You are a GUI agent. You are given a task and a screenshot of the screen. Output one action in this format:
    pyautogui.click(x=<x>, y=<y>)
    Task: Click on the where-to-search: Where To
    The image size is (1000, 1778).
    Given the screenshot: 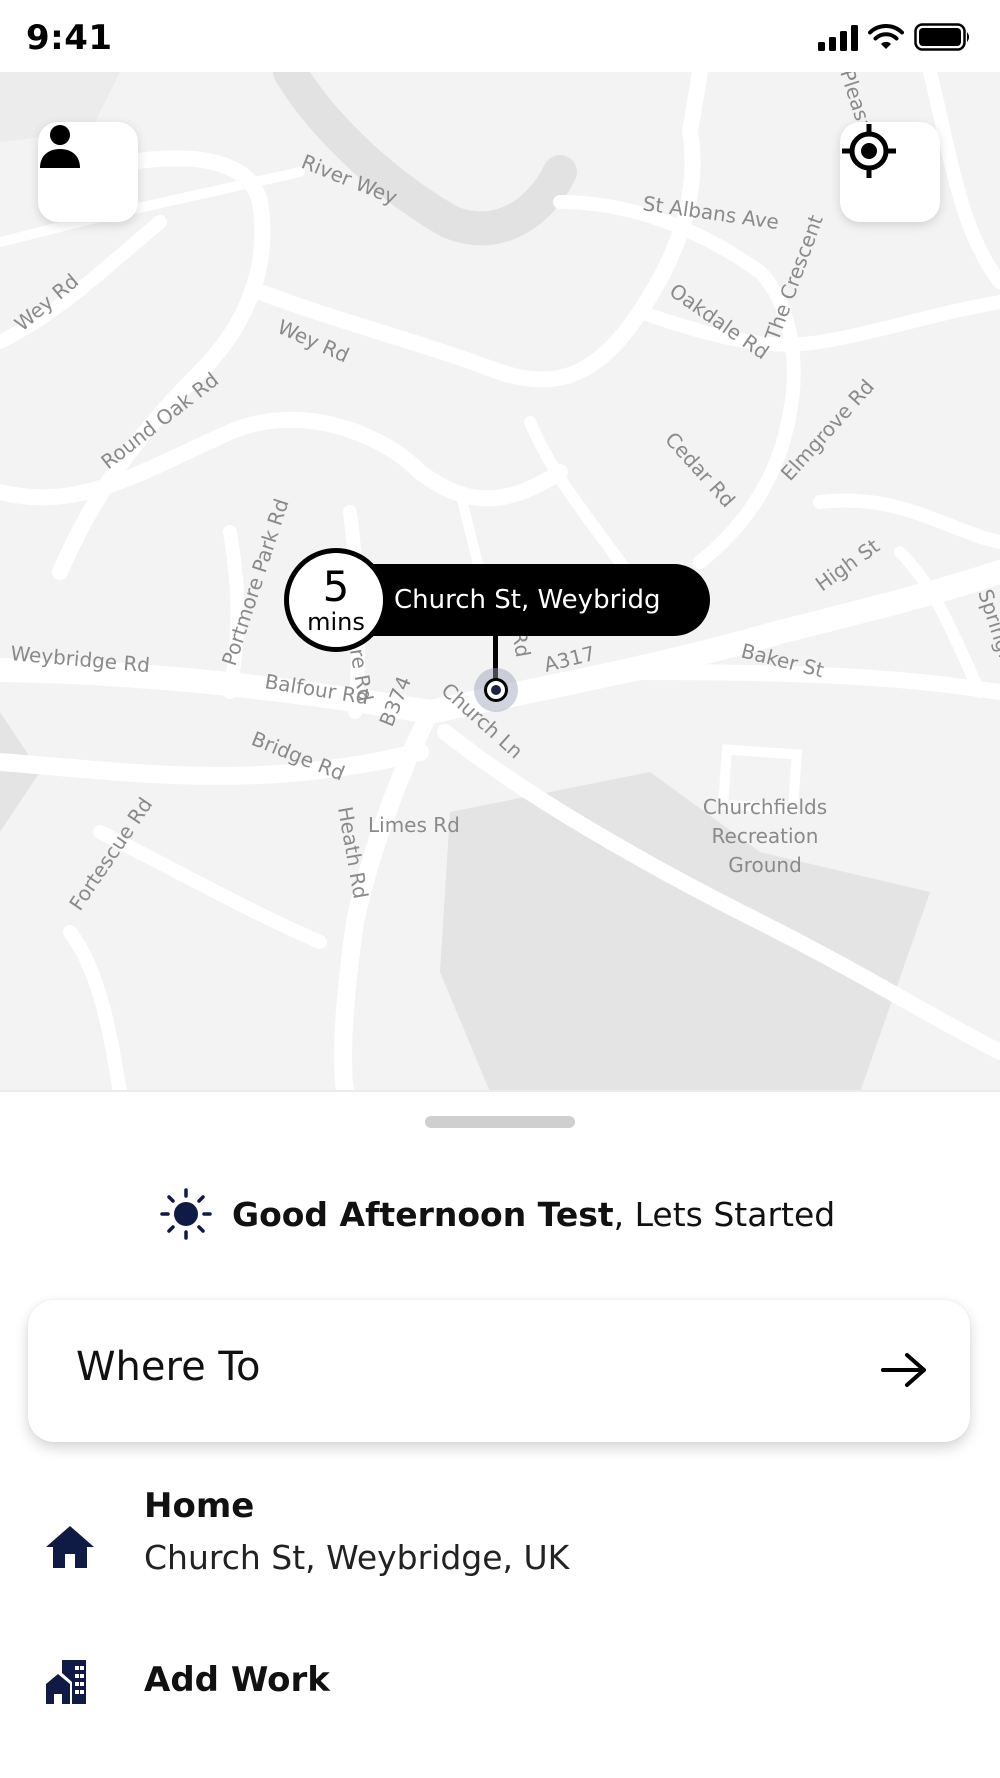 What is the action you would take?
    pyautogui.click(x=499, y=1371)
    